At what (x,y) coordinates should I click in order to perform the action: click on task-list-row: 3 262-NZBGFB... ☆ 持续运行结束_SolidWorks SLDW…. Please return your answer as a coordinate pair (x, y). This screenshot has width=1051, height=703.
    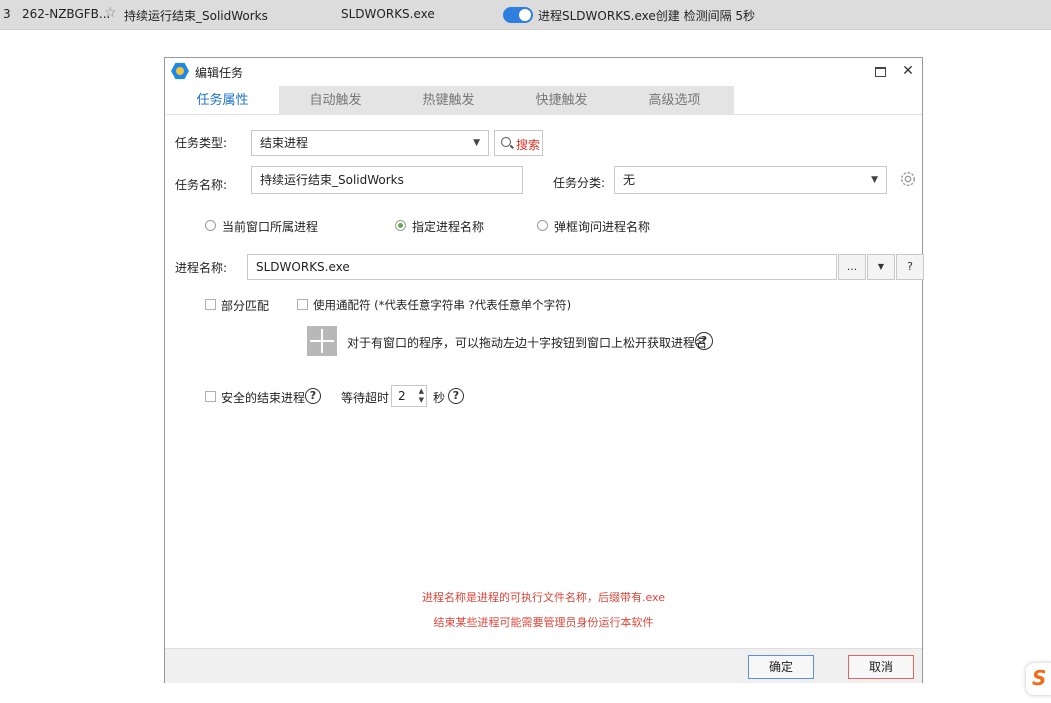
    Looking at the image, I should click on (525, 15).